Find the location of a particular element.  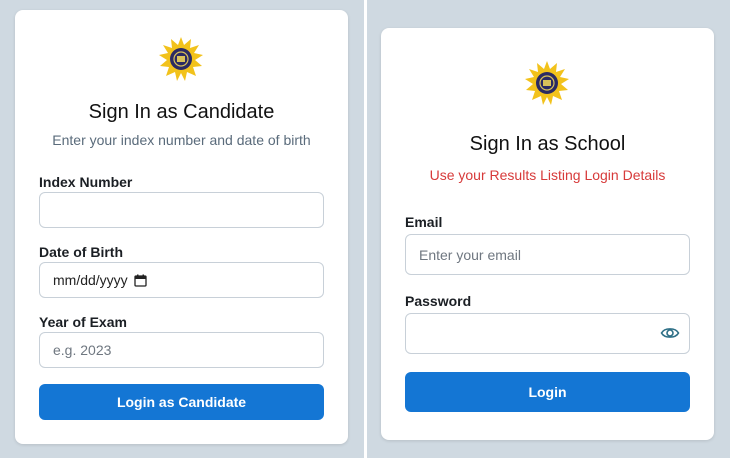

index-number-label: Index Number is located at coordinates (86, 182).